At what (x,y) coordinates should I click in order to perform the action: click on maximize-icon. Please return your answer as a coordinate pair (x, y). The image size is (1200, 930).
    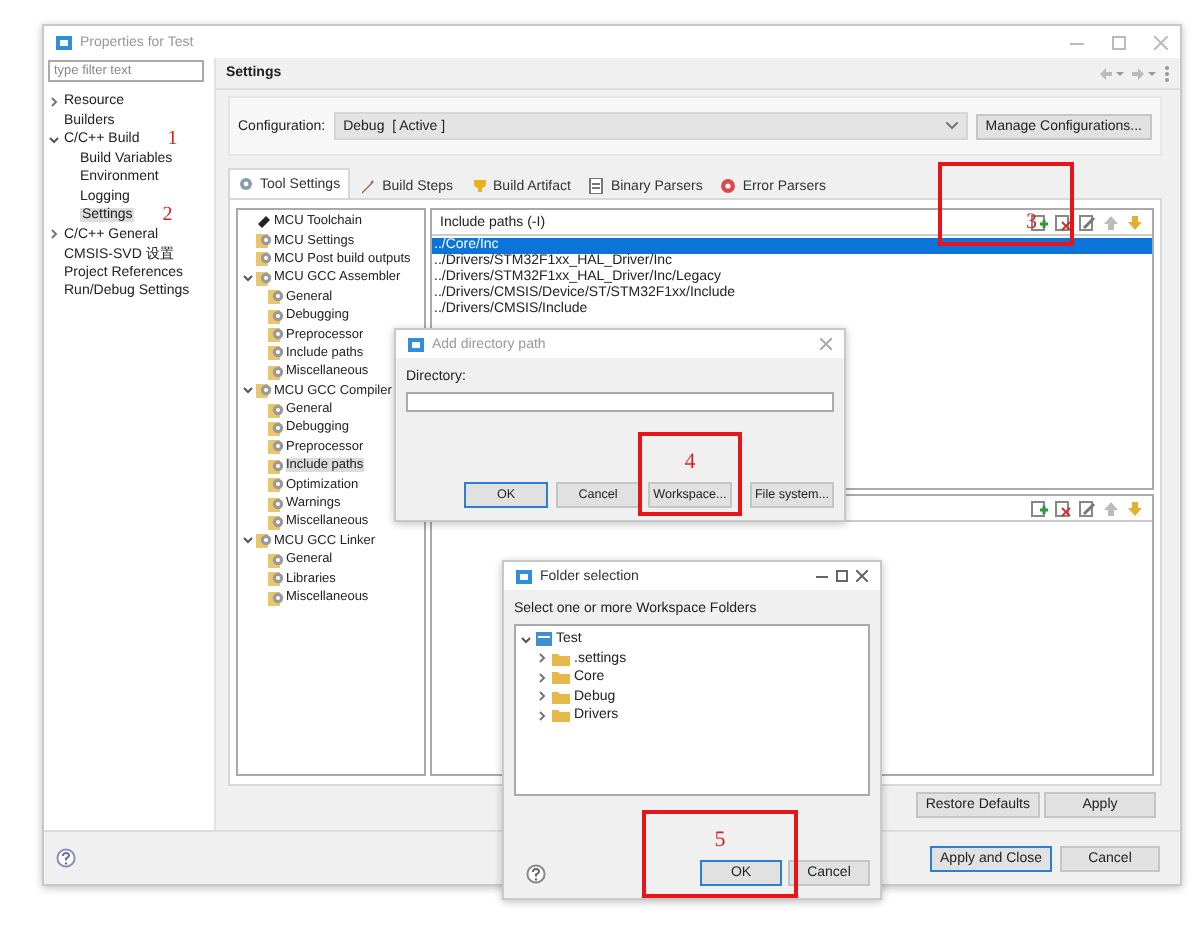
    Looking at the image, I should click on (842, 576).